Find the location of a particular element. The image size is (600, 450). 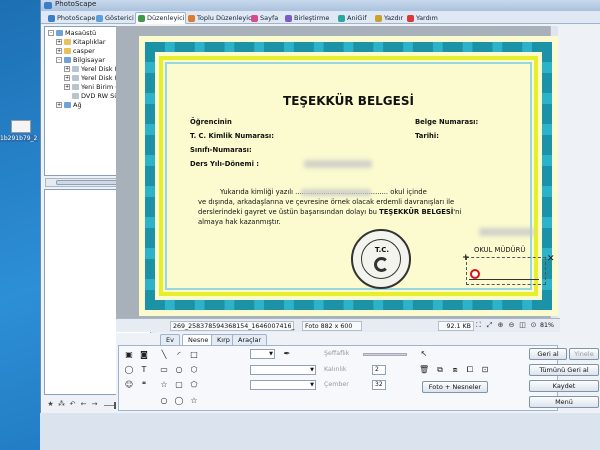

circle2-tool-icon: ○ is located at coordinates (164, 401).